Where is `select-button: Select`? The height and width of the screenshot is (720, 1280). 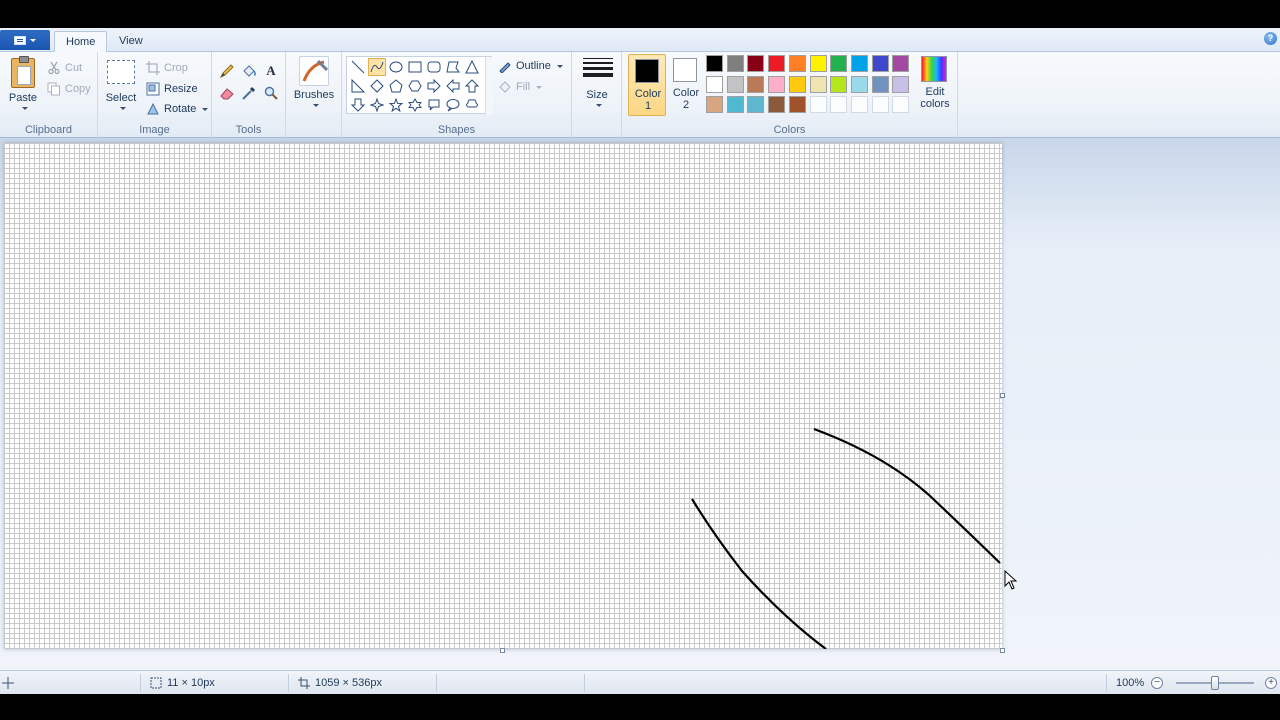 select-button: Select is located at coordinates (121, 85).